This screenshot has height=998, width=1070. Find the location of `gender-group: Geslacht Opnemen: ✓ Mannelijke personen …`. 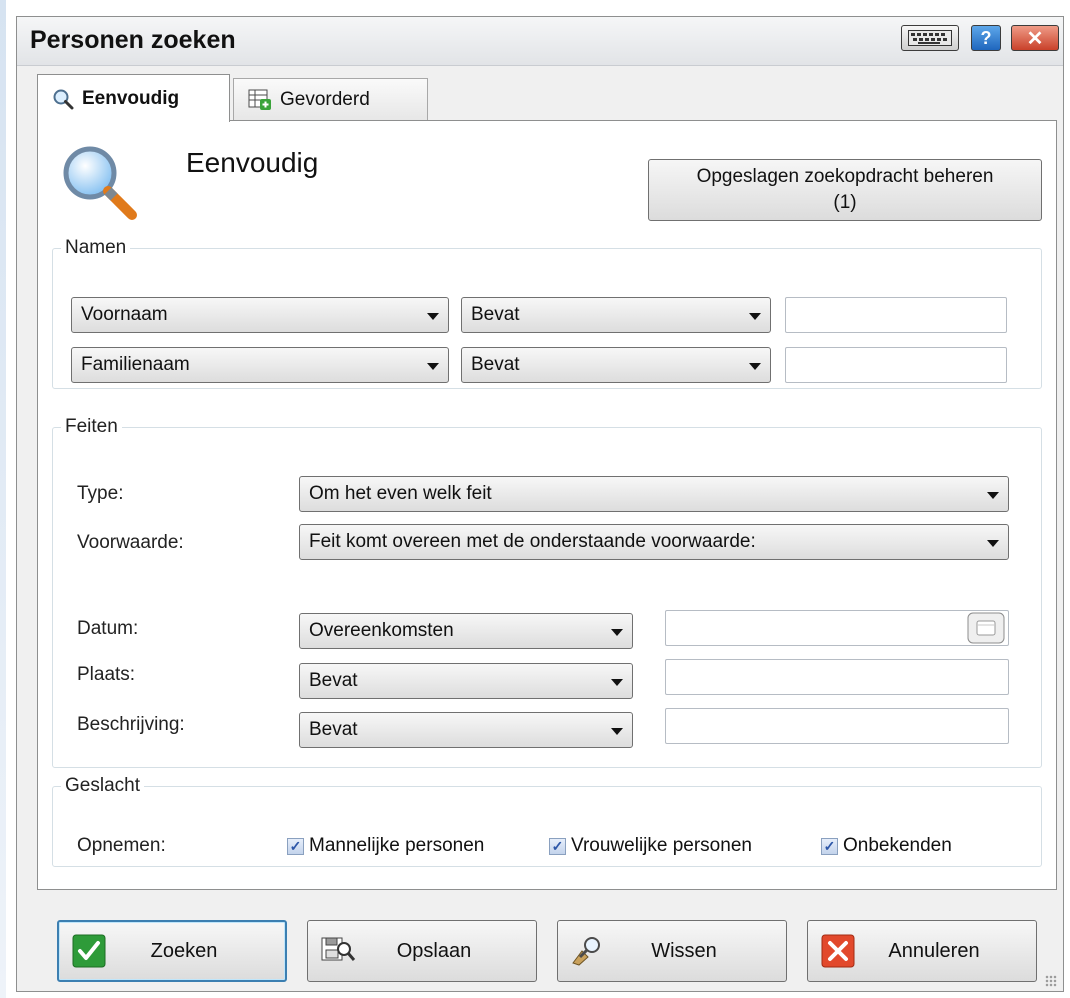

gender-group: Geslacht Opnemen: ✓ Mannelijke personen … is located at coordinates (547, 821).